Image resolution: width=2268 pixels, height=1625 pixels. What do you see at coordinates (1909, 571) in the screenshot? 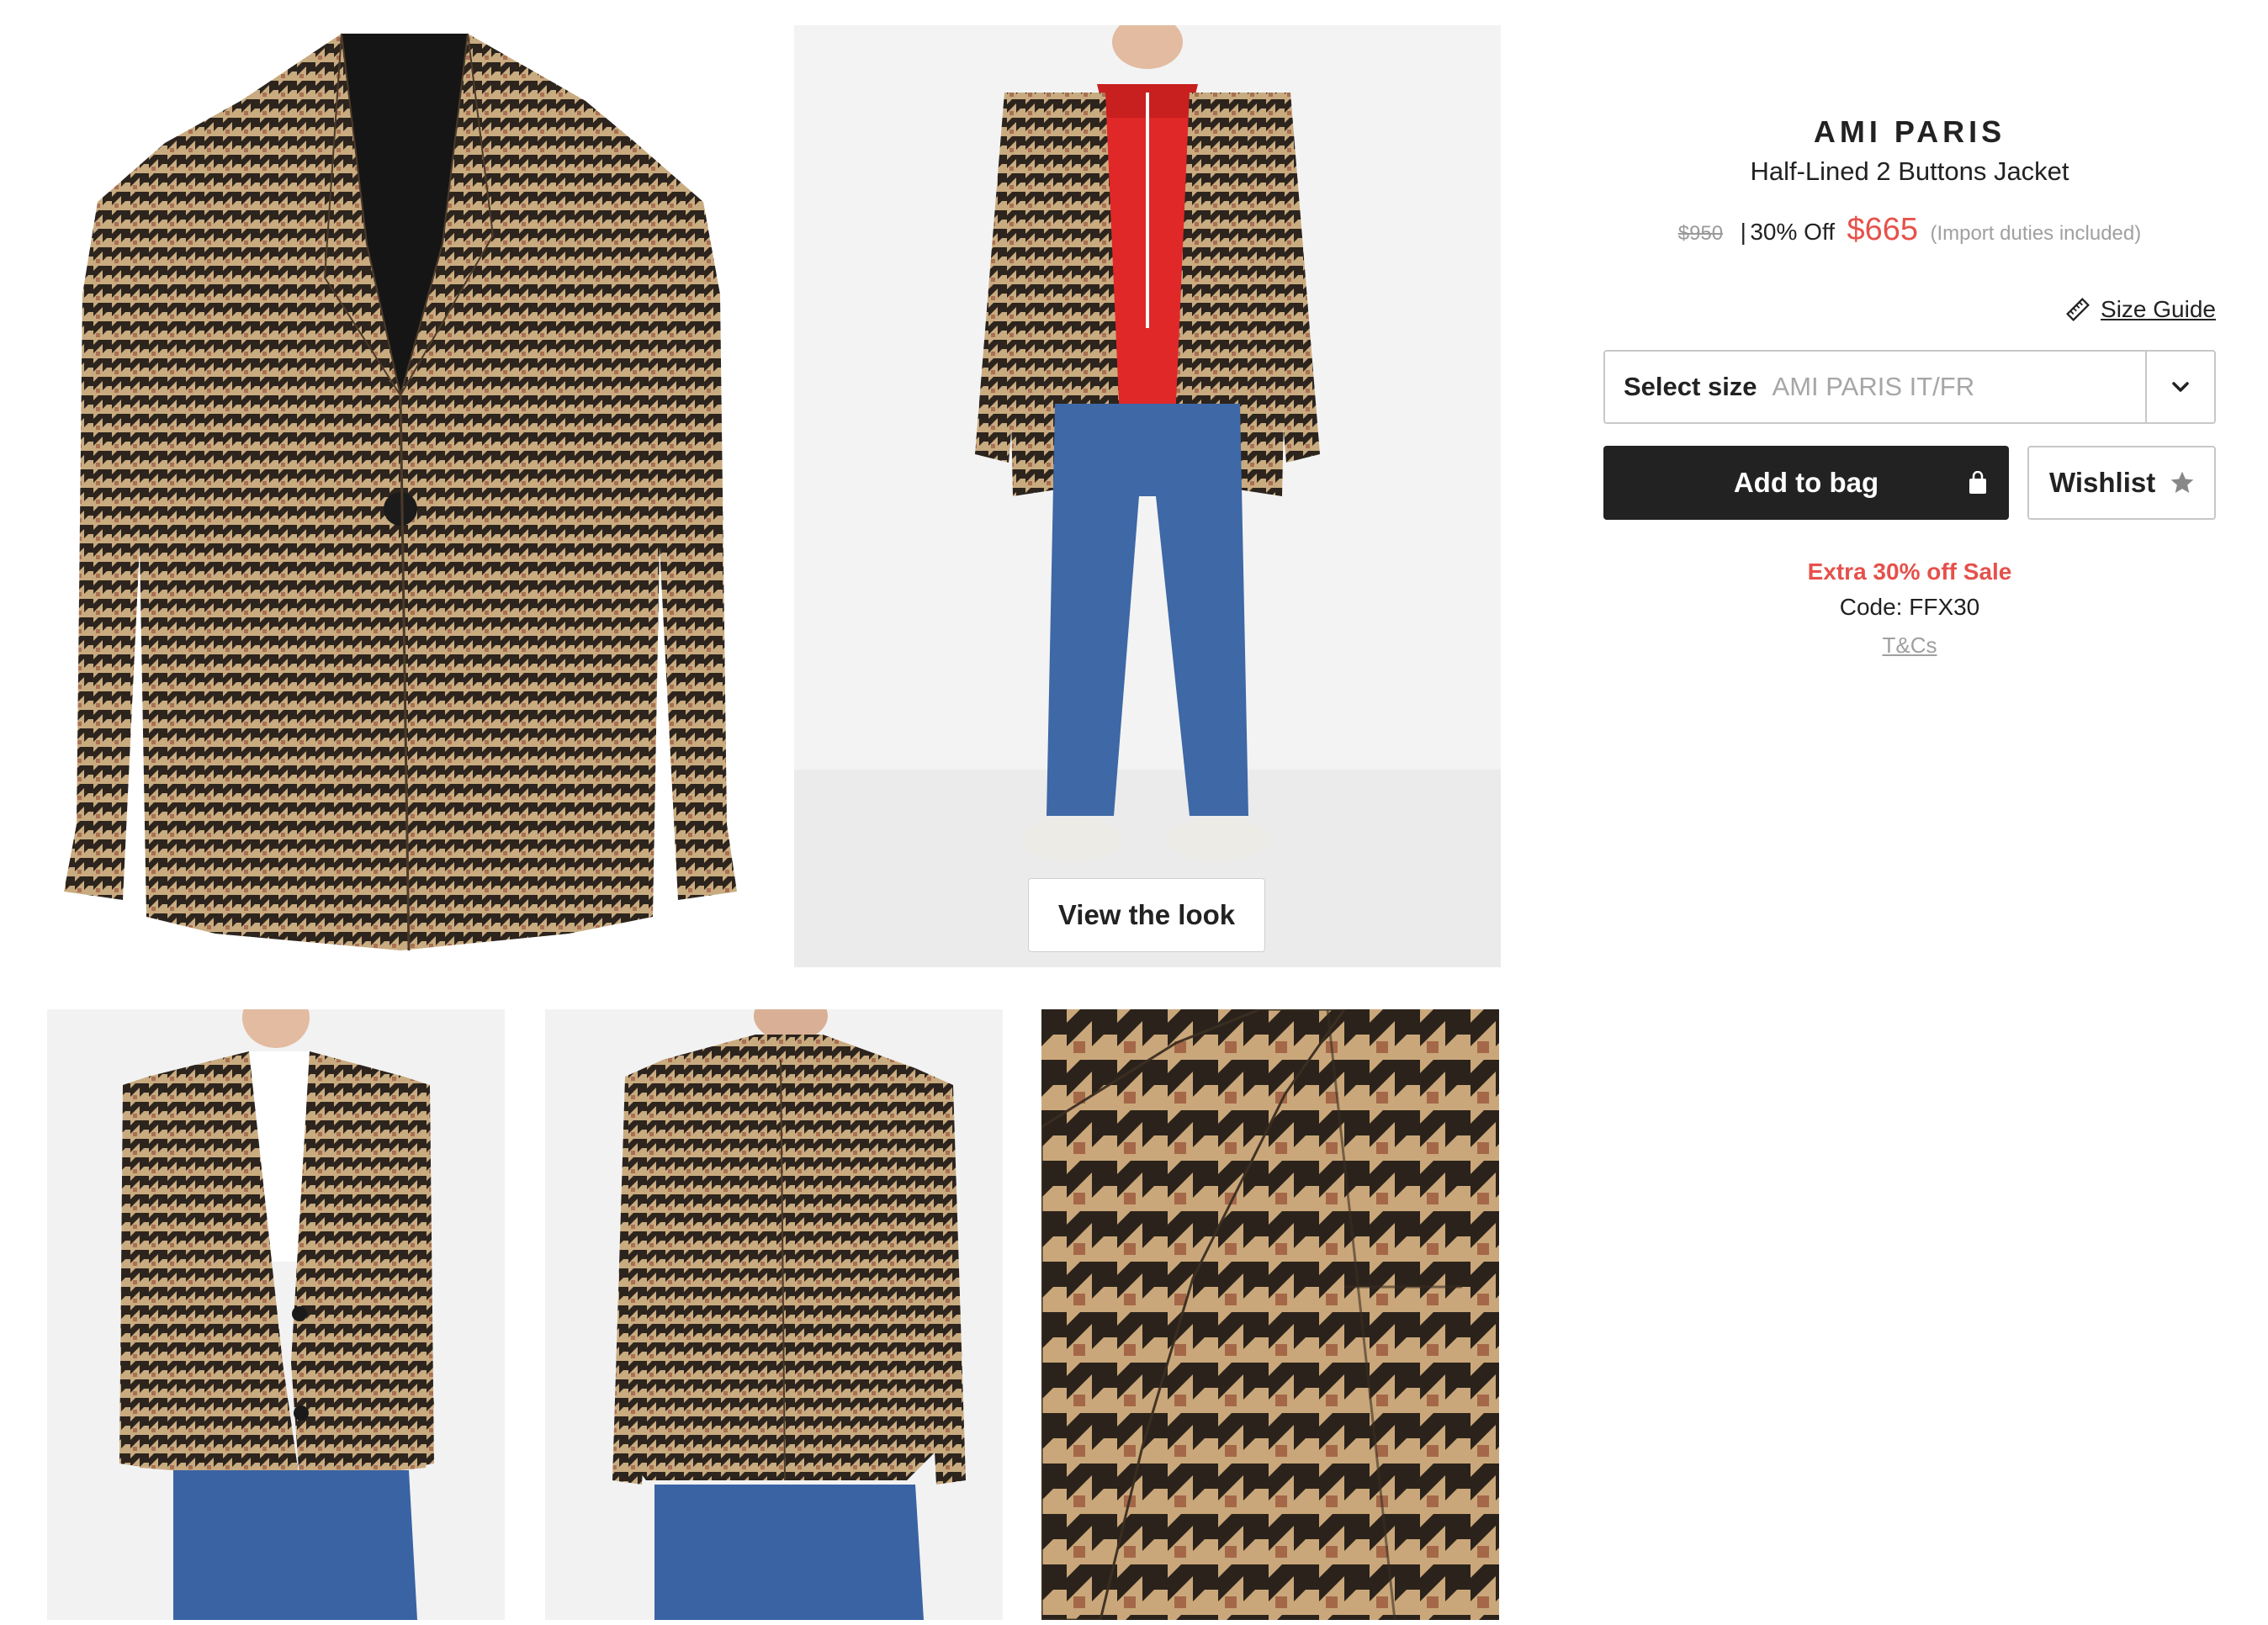
I see `promo-title: Extra 30% off Sale` at bounding box center [1909, 571].